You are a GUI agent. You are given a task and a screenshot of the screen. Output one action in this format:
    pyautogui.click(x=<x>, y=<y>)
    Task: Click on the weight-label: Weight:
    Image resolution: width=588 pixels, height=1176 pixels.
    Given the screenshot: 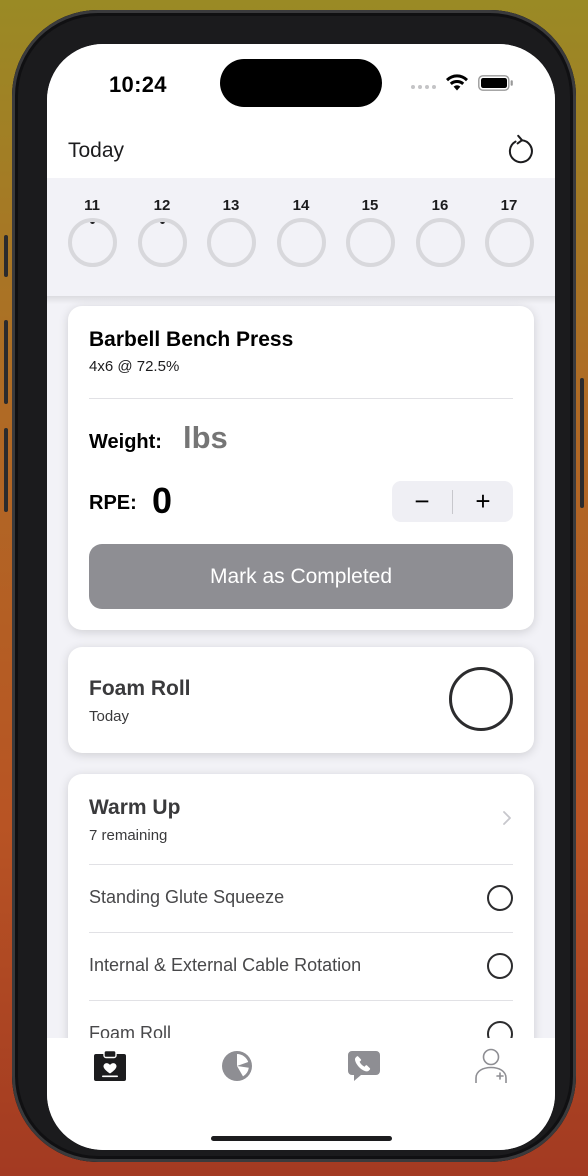 What is the action you would take?
    pyautogui.click(x=125, y=442)
    